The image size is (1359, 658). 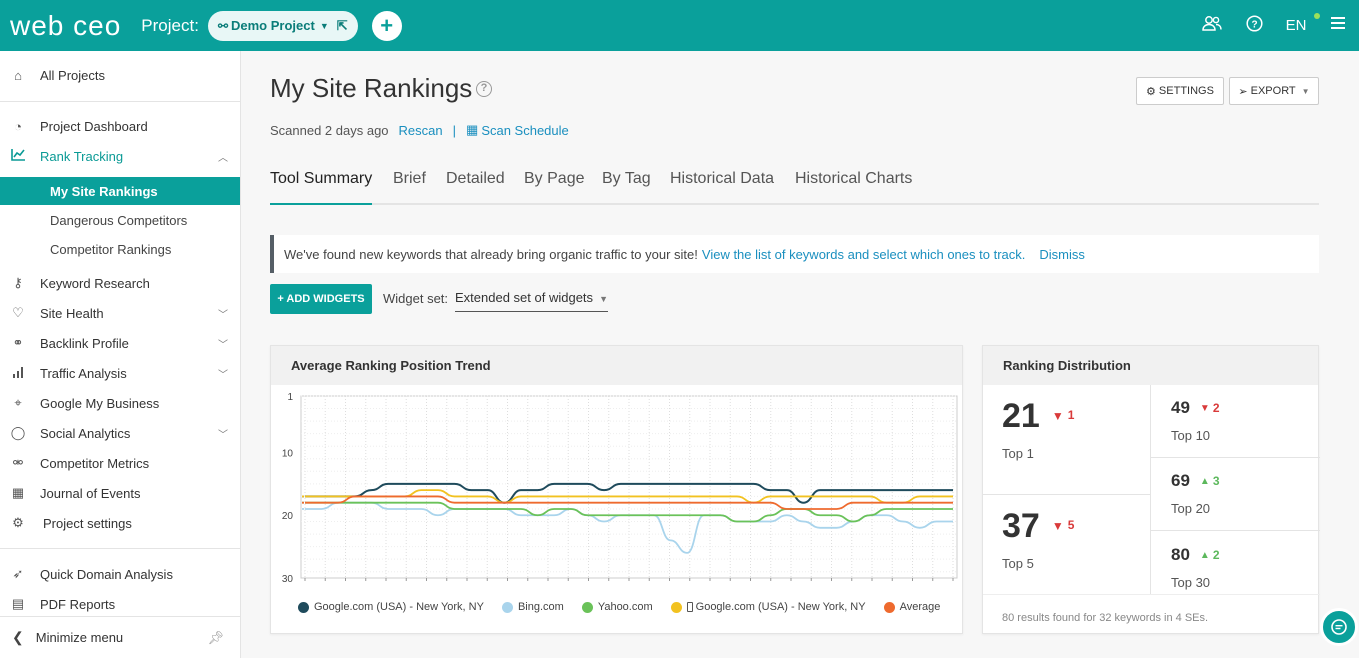 What do you see at coordinates (215, 638) in the screenshot?
I see `pin-icon: 📌︎` at bounding box center [215, 638].